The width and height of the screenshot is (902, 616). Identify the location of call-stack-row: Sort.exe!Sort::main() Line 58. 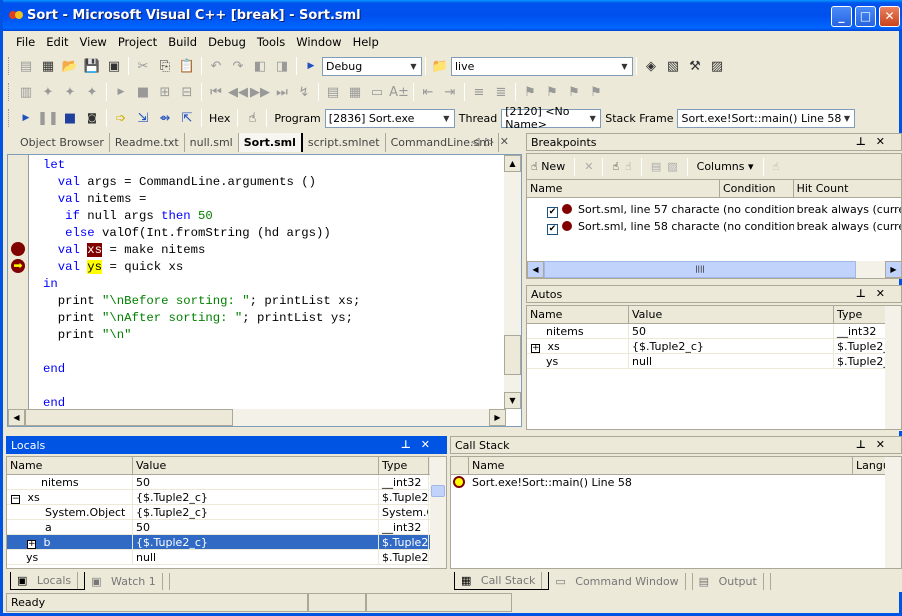
(676, 482).